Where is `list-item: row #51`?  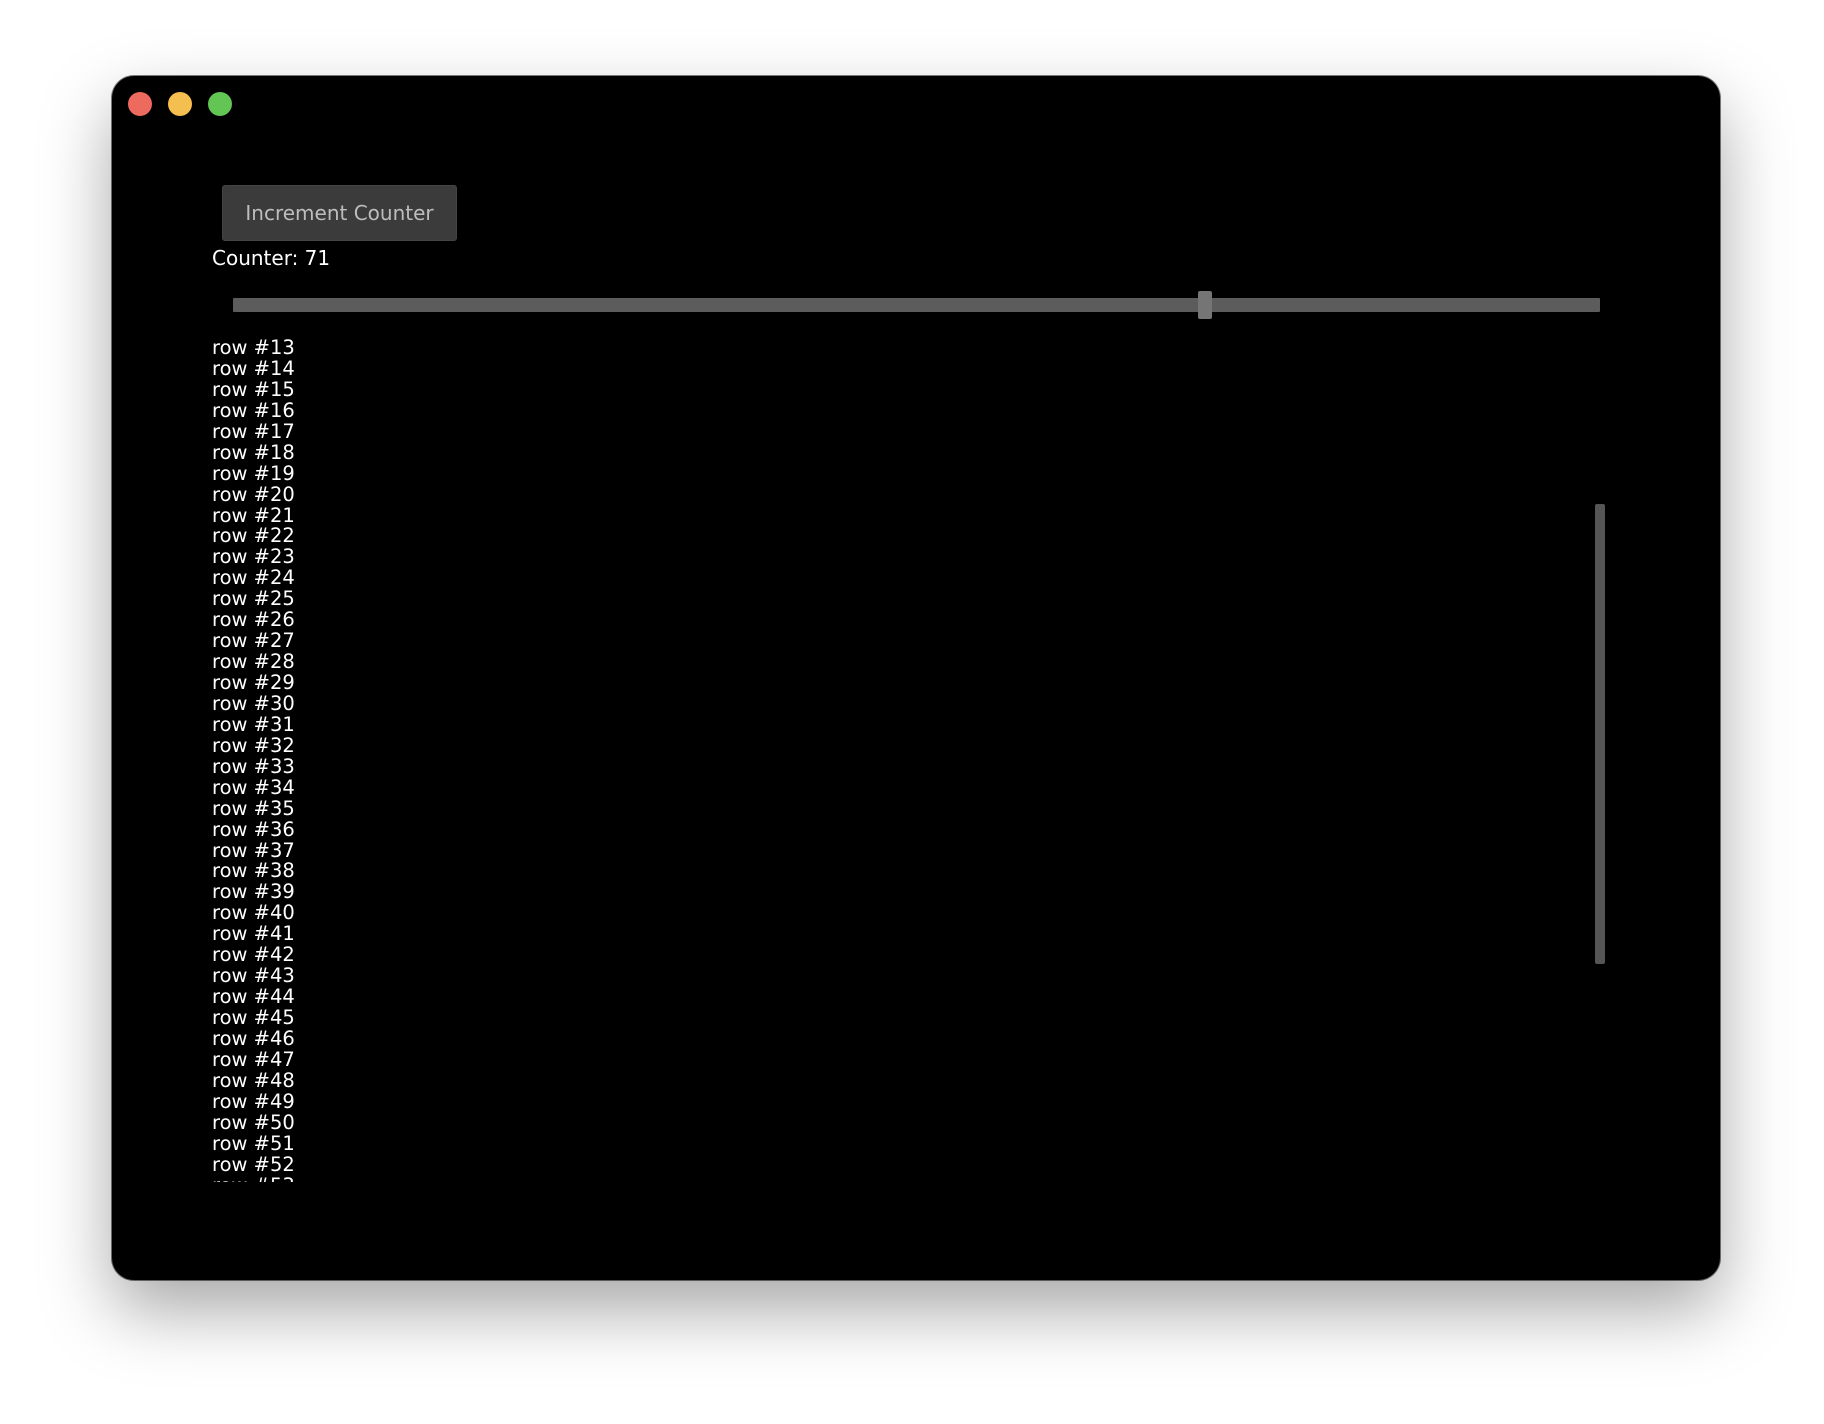 list-item: row #51 is located at coordinates (253, 1143).